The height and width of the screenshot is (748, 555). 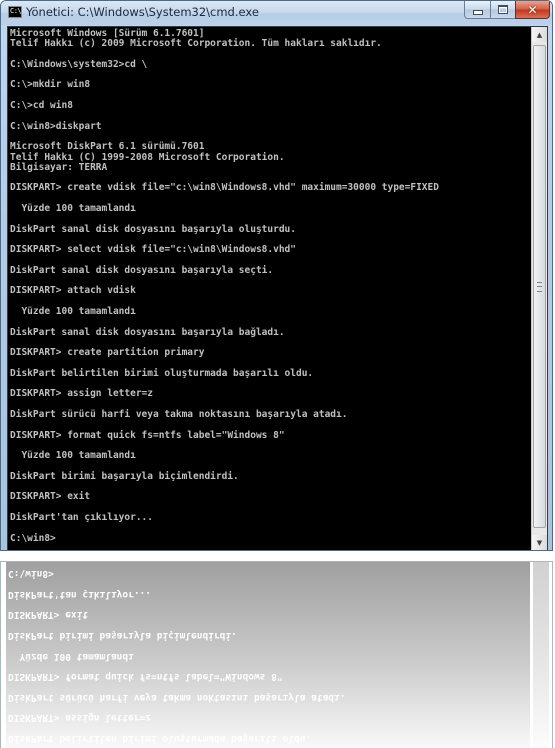 What do you see at coordinates (59, 167) in the screenshot?
I see `console-line: Bilgisayar: TERRA` at bounding box center [59, 167].